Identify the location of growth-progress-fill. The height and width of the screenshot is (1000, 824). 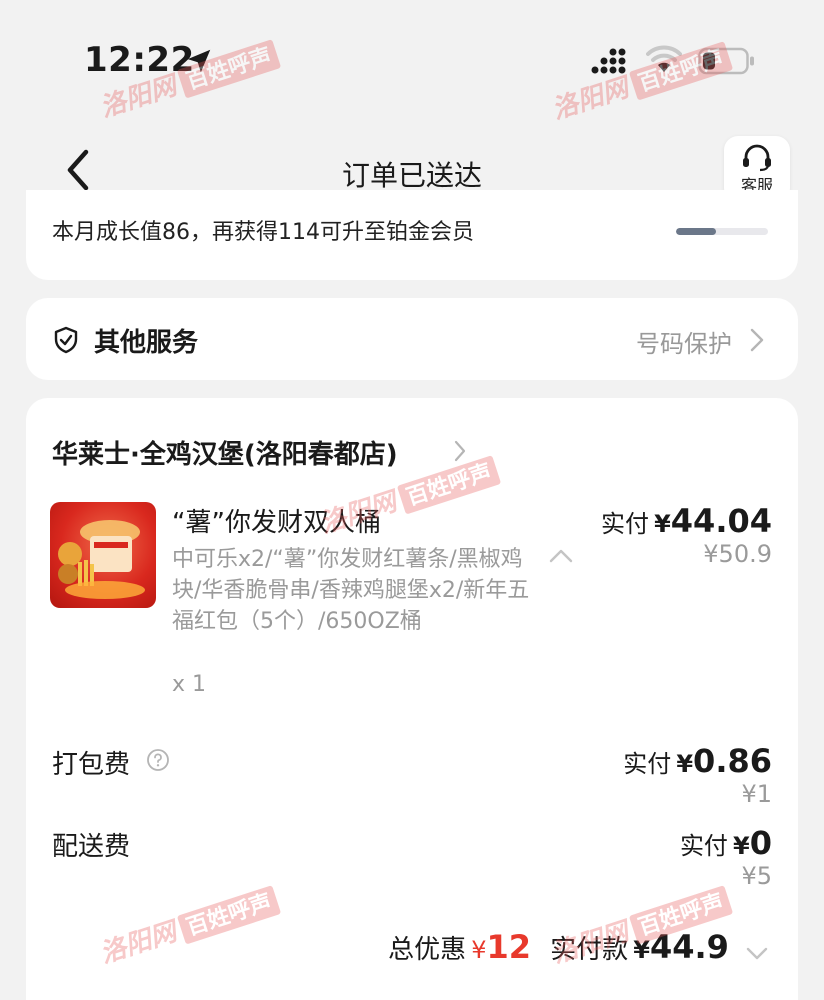
(696, 231).